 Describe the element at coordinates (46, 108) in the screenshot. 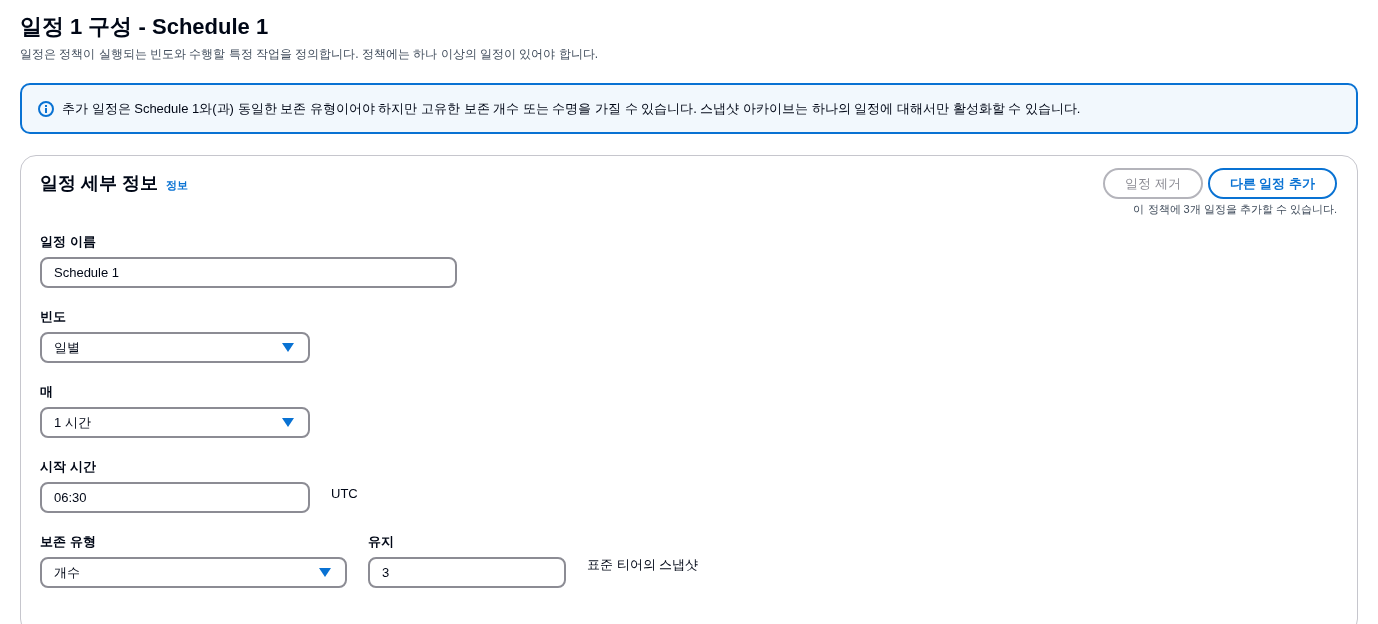

I see `info-icon` at that location.